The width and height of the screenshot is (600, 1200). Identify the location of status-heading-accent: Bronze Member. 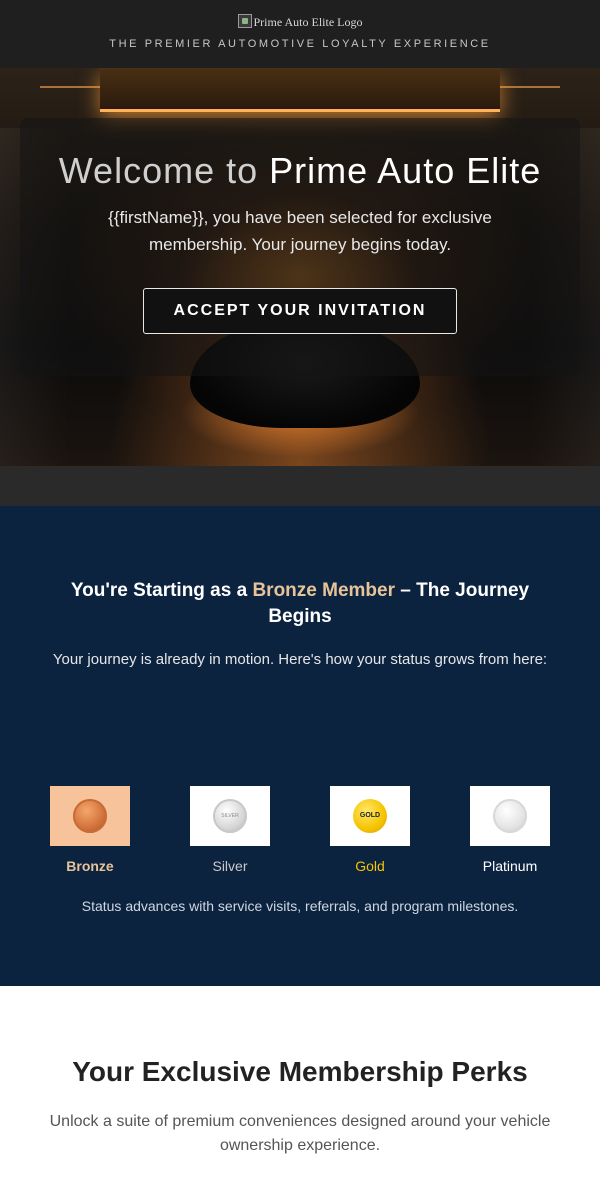
(323, 590).